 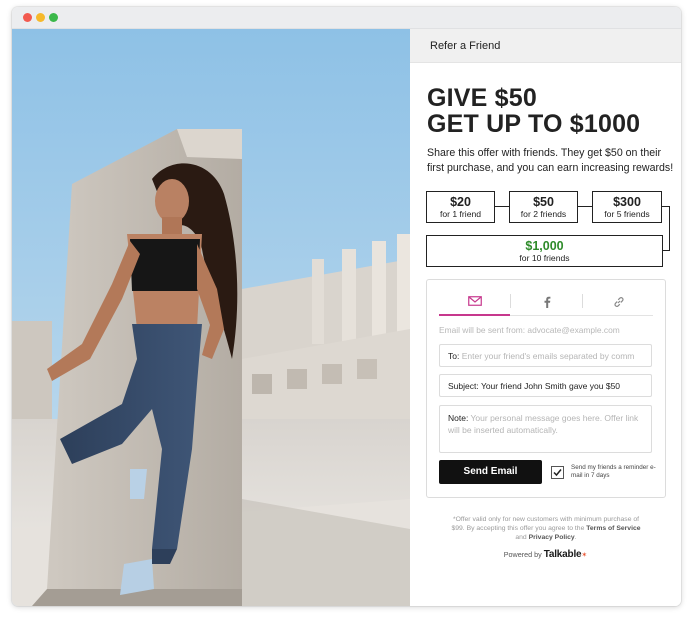 I want to click on reward-tier-1: $20 for 1 friend, so click(x=460, y=207).